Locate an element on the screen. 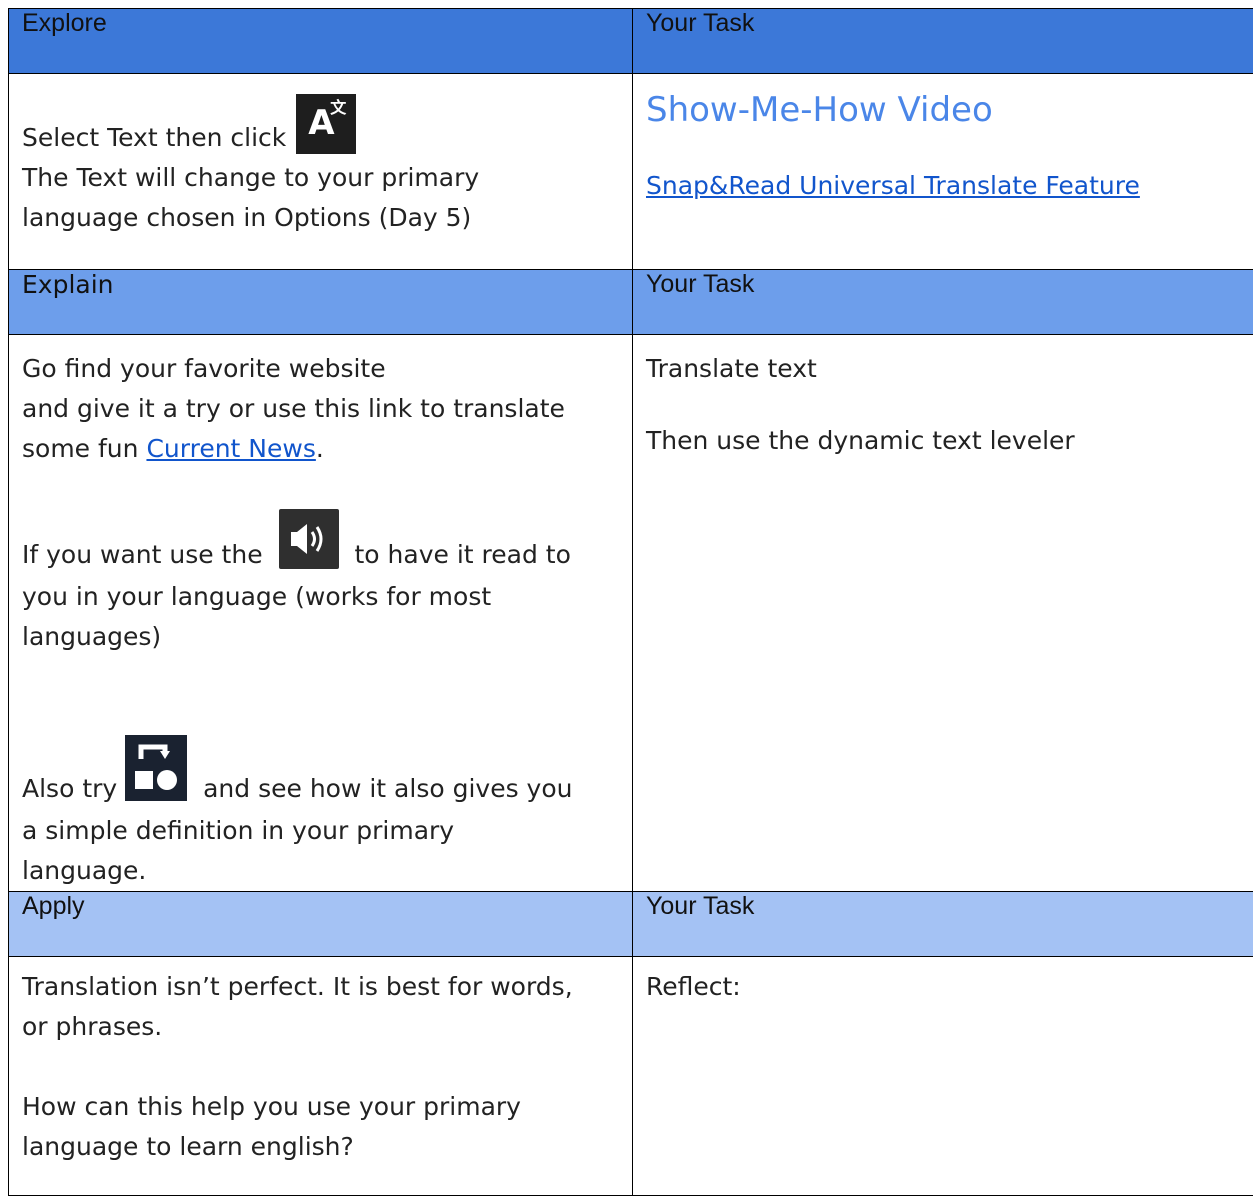  explore-header: Explore is located at coordinates (321, 41).